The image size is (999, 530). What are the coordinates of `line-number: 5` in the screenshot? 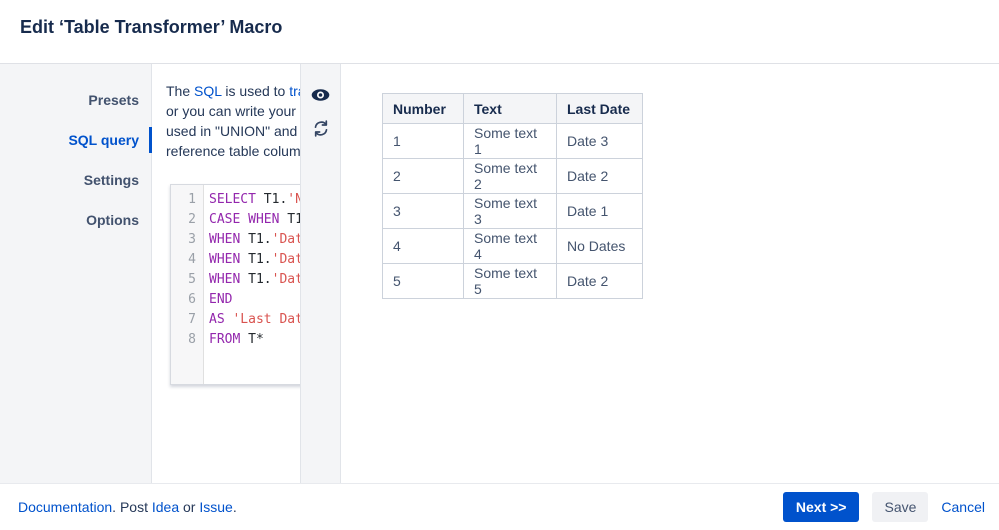 It's located at (192, 279).